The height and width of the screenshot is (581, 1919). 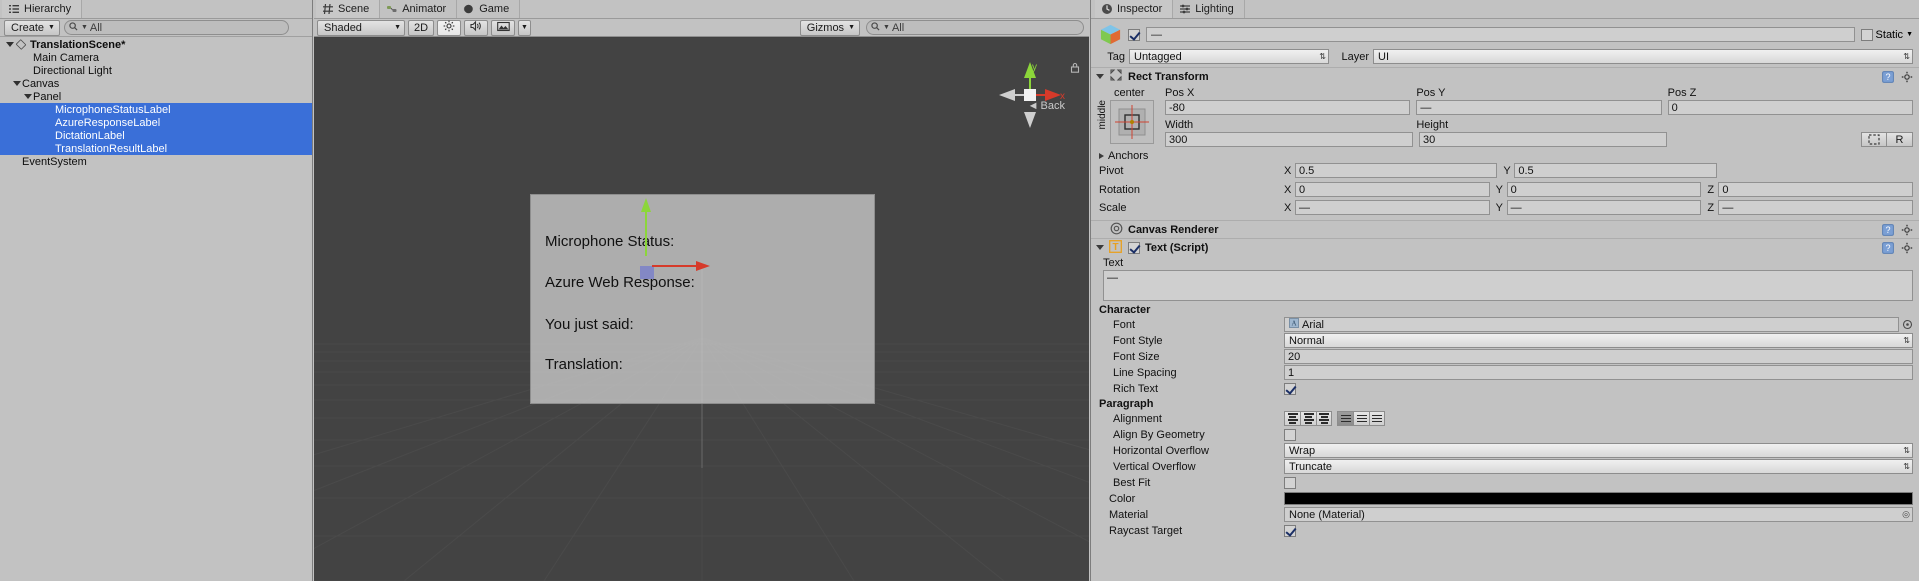 I want to click on scene-search-input: ▼ All, so click(x=975, y=27).